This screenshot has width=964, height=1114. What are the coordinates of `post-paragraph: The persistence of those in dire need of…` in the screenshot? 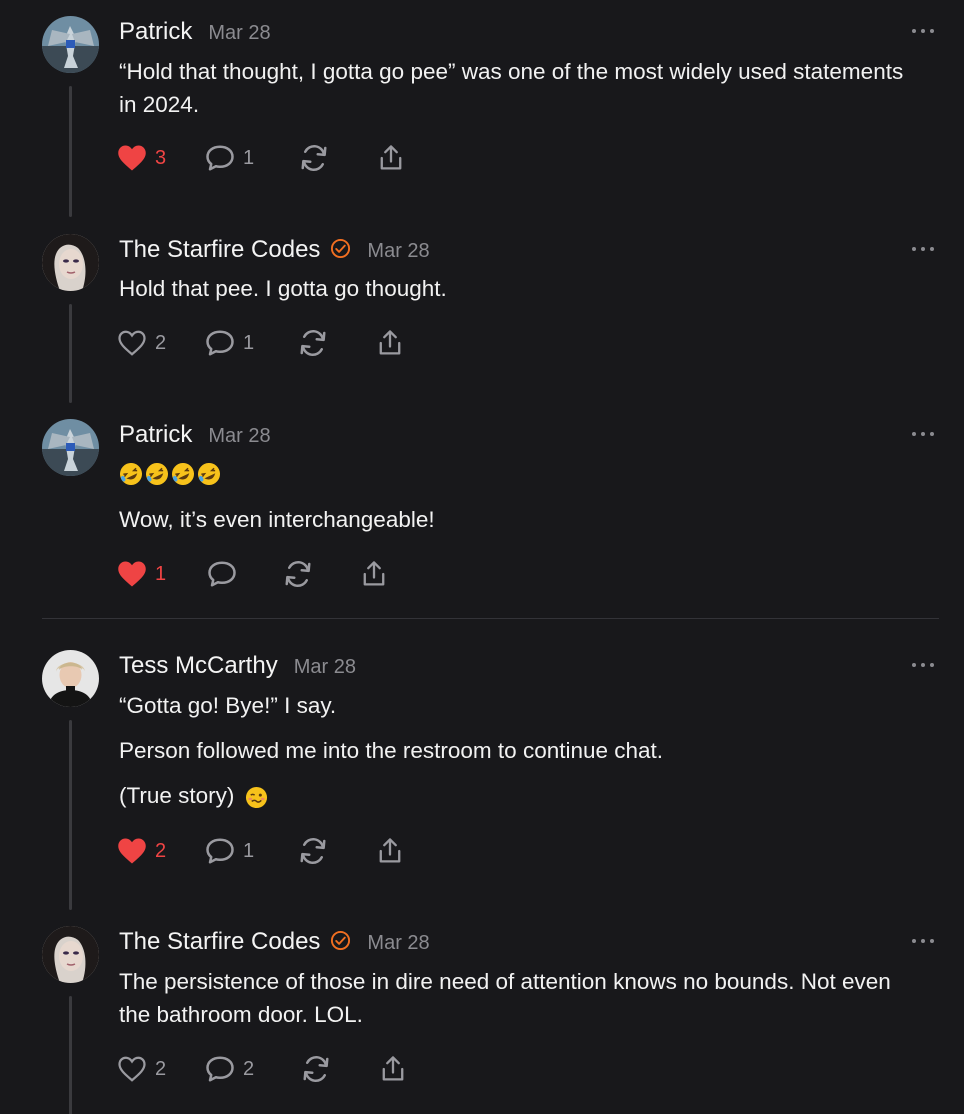 It's located at (505, 998).